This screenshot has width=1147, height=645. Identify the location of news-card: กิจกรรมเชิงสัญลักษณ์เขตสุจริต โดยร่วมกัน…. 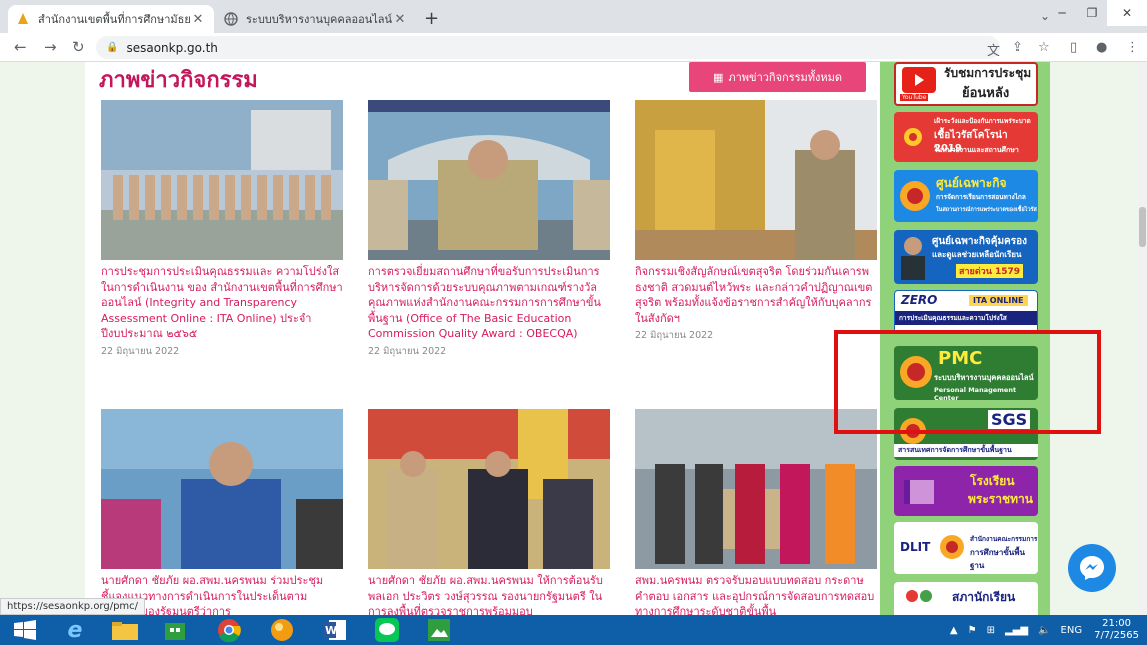
(756, 221).